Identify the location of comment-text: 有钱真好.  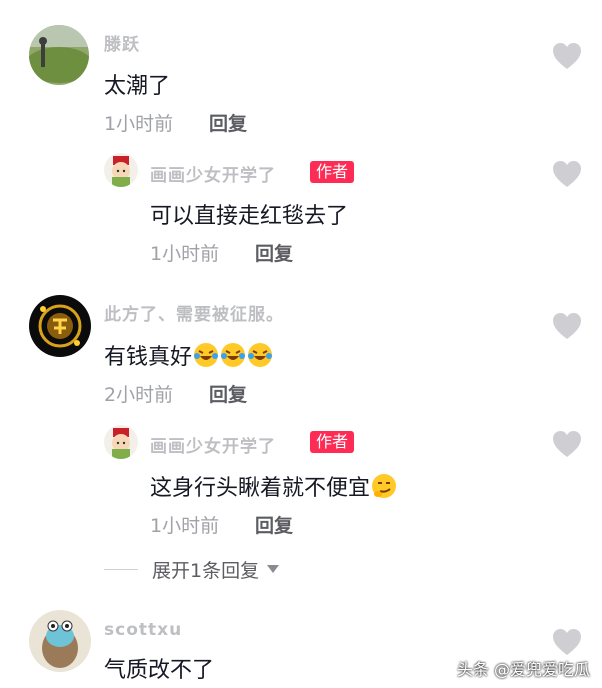
(188, 355).